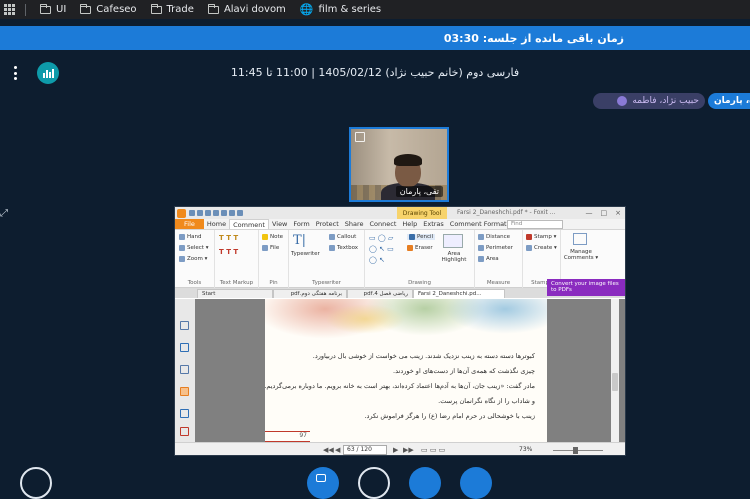 The height and width of the screenshot is (499, 750). What do you see at coordinates (476, 483) in the screenshot?
I see `raise-hand-button` at bounding box center [476, 483].